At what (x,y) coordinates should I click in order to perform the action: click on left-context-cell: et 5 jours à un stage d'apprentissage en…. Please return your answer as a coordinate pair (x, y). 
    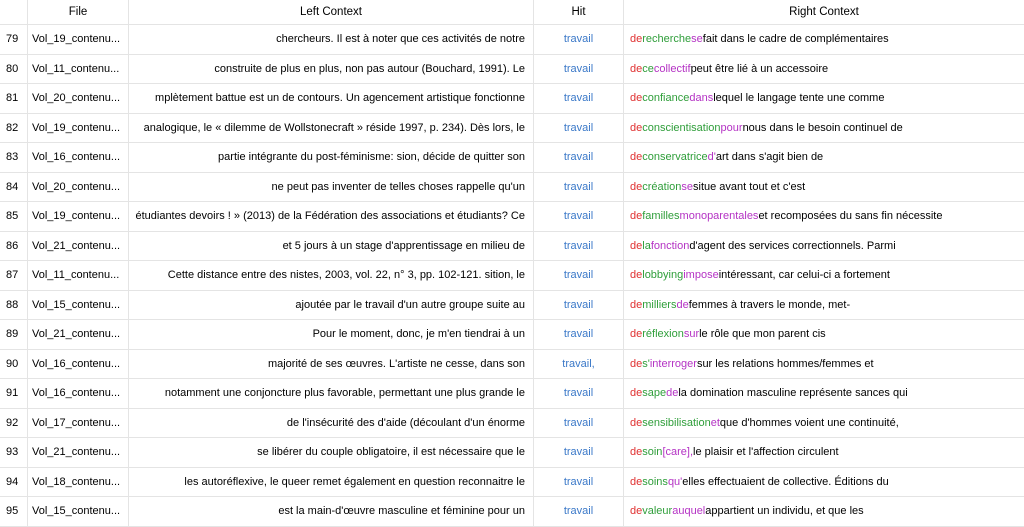
    Looking at the image, I should click on (331, 245).